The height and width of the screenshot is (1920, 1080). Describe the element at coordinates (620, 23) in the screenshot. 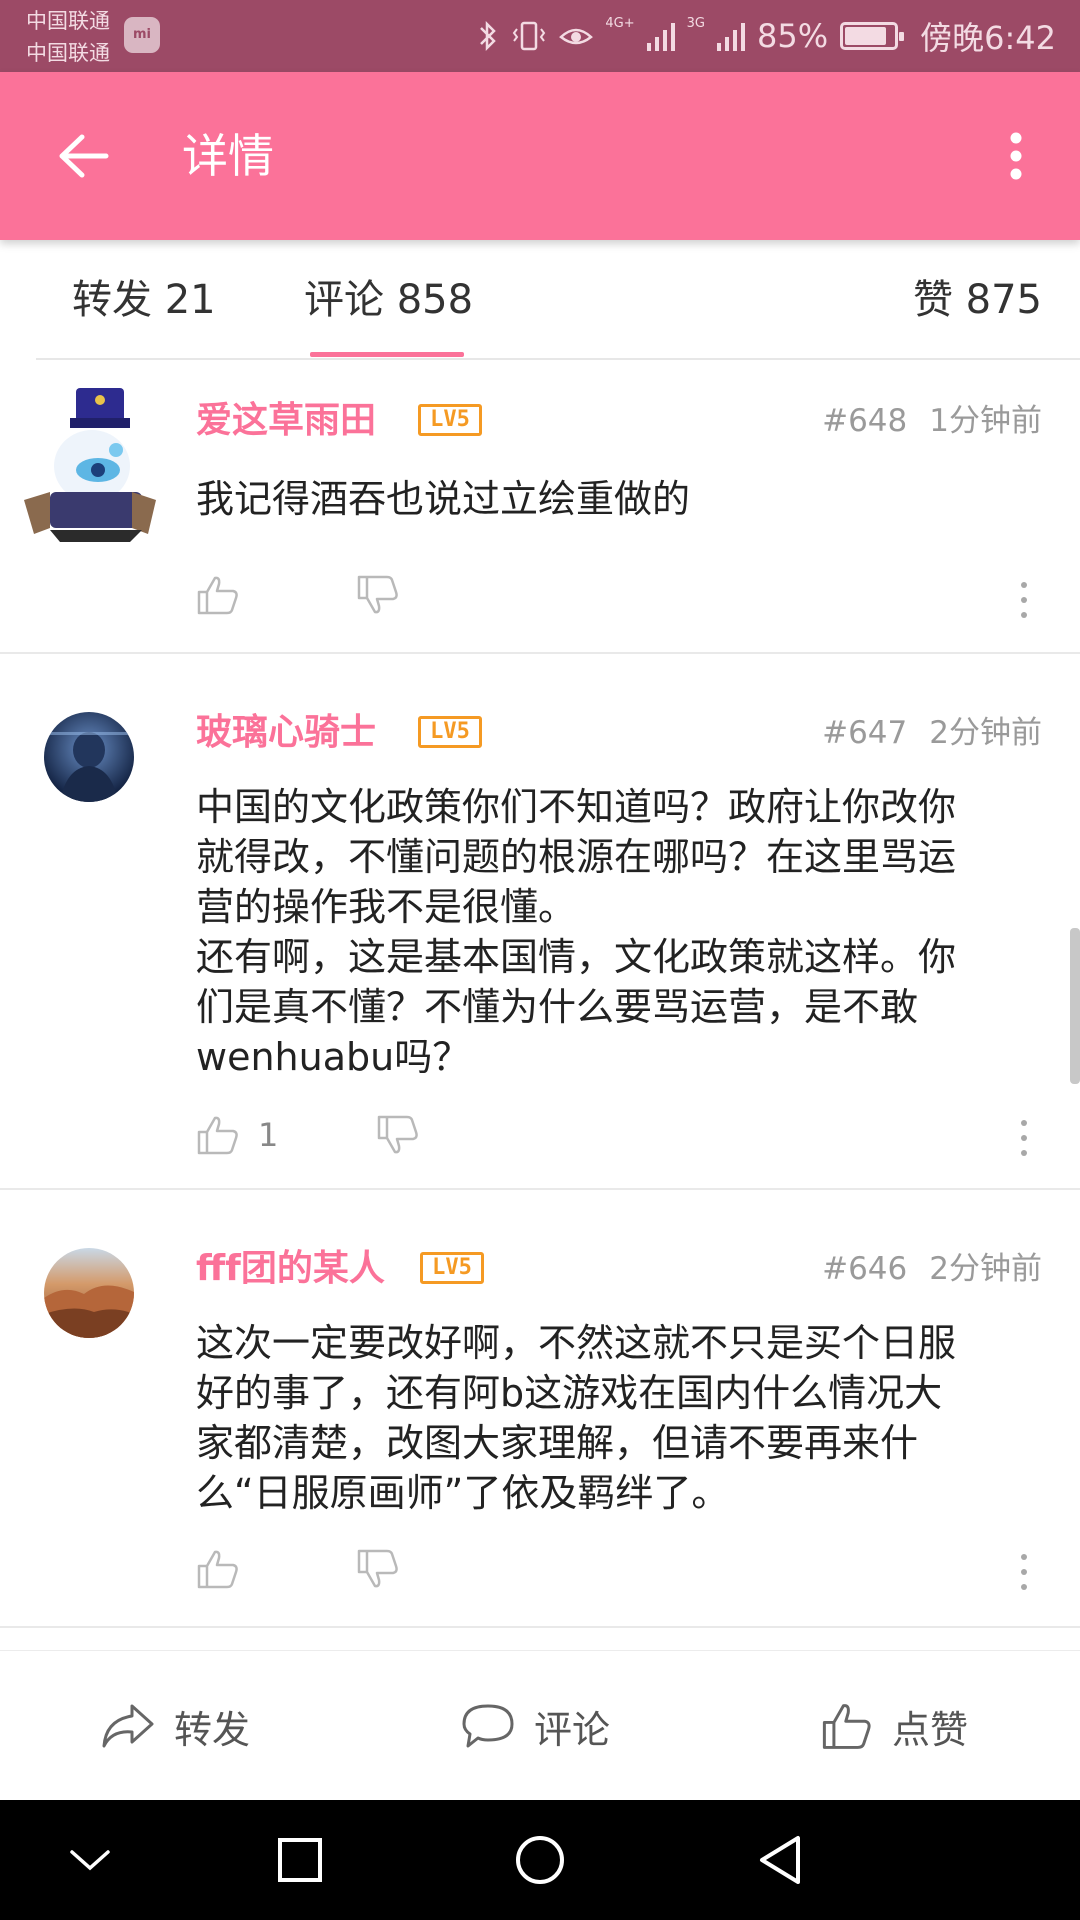

I see `network-type-1: 4G+` at that location.